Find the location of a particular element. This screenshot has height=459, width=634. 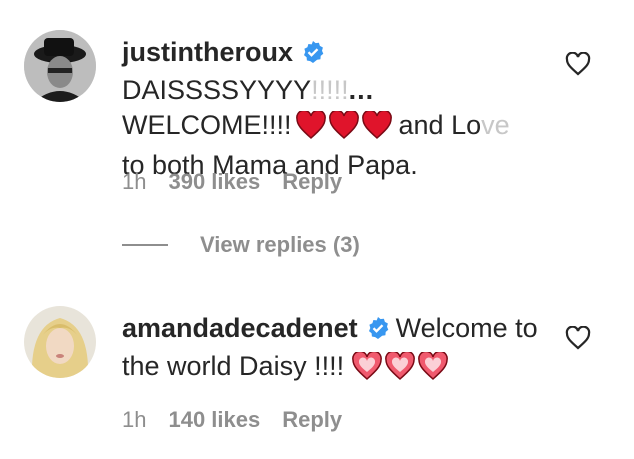

divider-line is located at coordinates (145, 245).